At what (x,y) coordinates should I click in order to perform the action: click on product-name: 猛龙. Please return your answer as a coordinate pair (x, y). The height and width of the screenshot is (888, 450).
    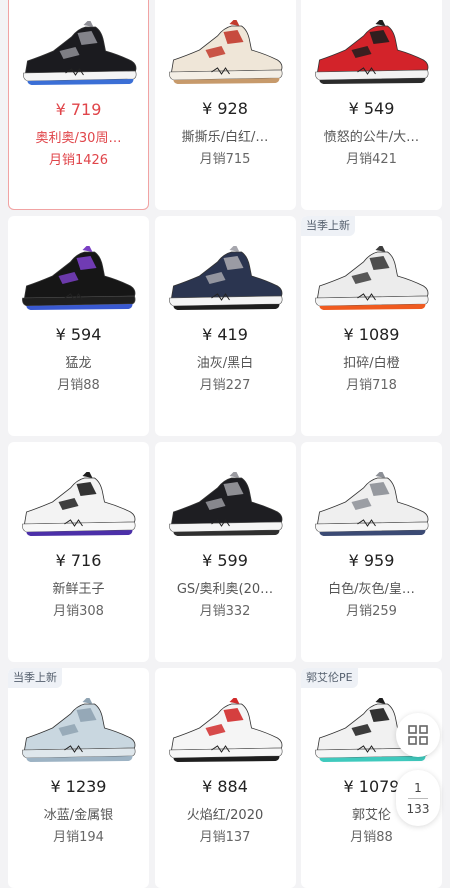
    Looking at the image, I should click on (78, 363).